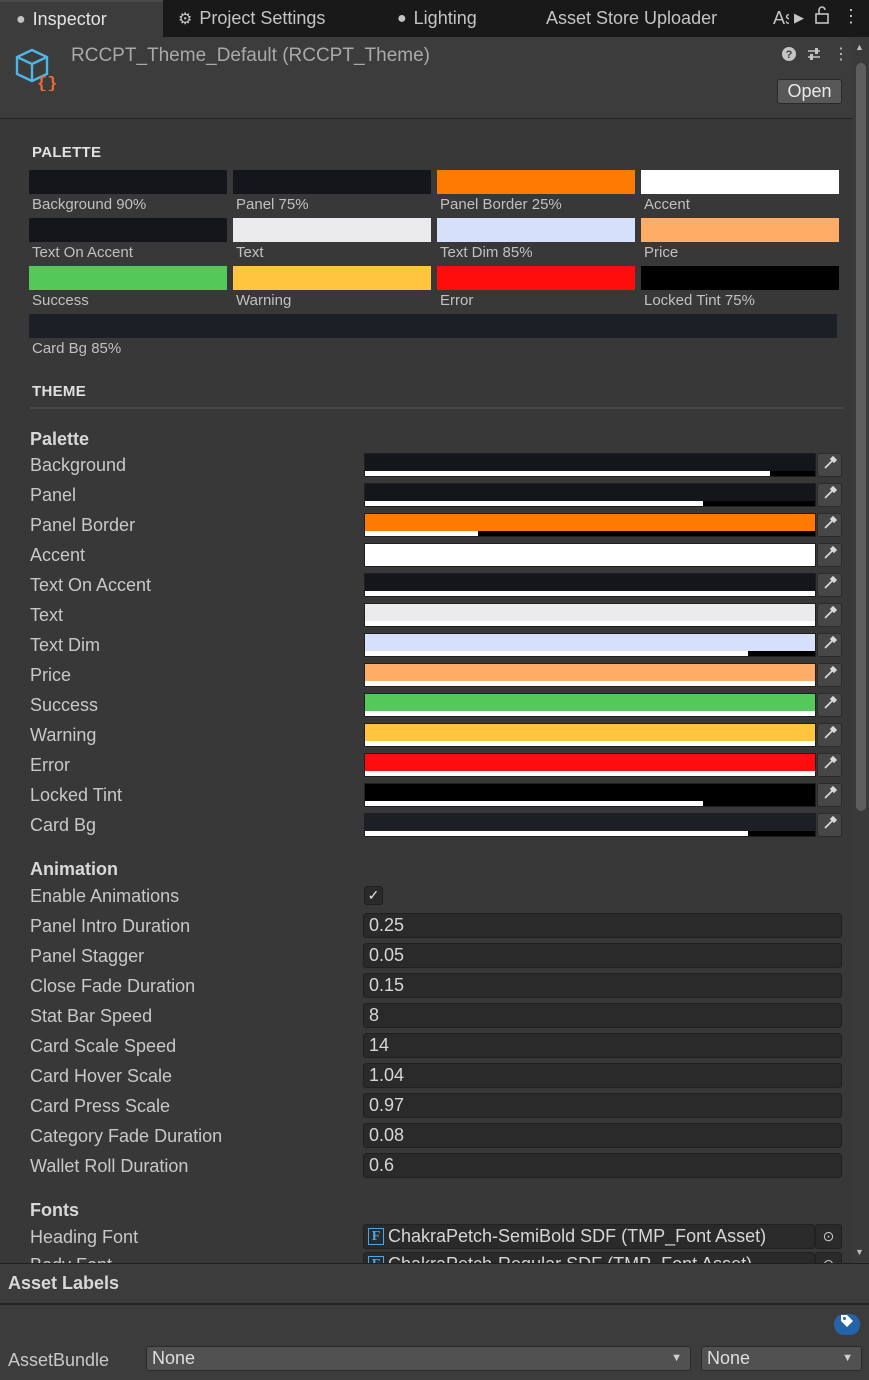 The width and height of the screenshot is (869, 1380). What do you see at coordinates (602, 1105) in the screenshot?
I see `number-field: 0.97` at bounding box center [602, 1105].